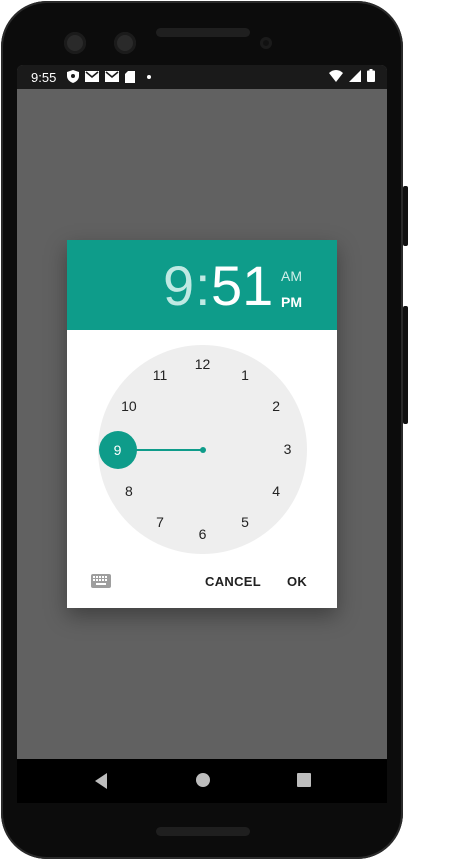  Describe the element at coordinates (291, 302) in the screenshot. I see `pm-toggle: PM` at that location.